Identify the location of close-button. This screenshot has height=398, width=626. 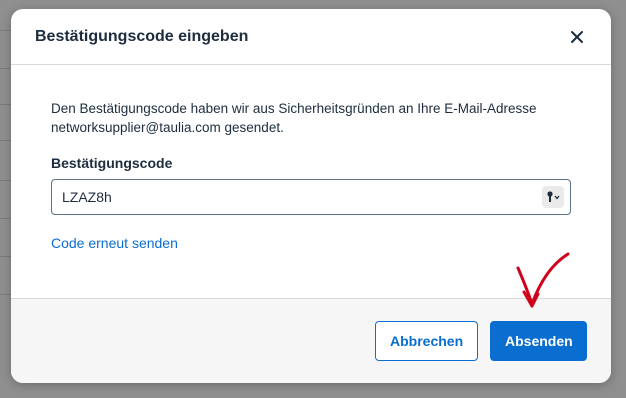
(577, 37).